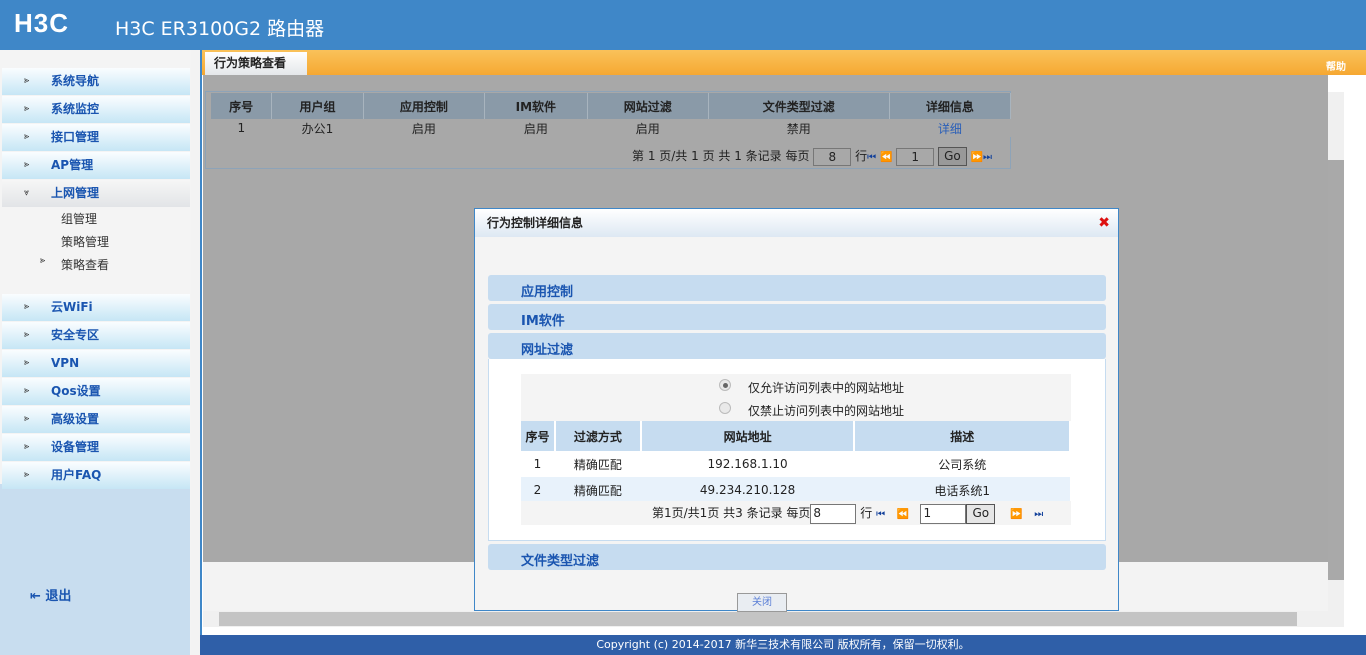 The height and width of the screenshot is (655, 1366). I want to click on sidebar-item: ⪢ 高级设置, so click(96, 419).